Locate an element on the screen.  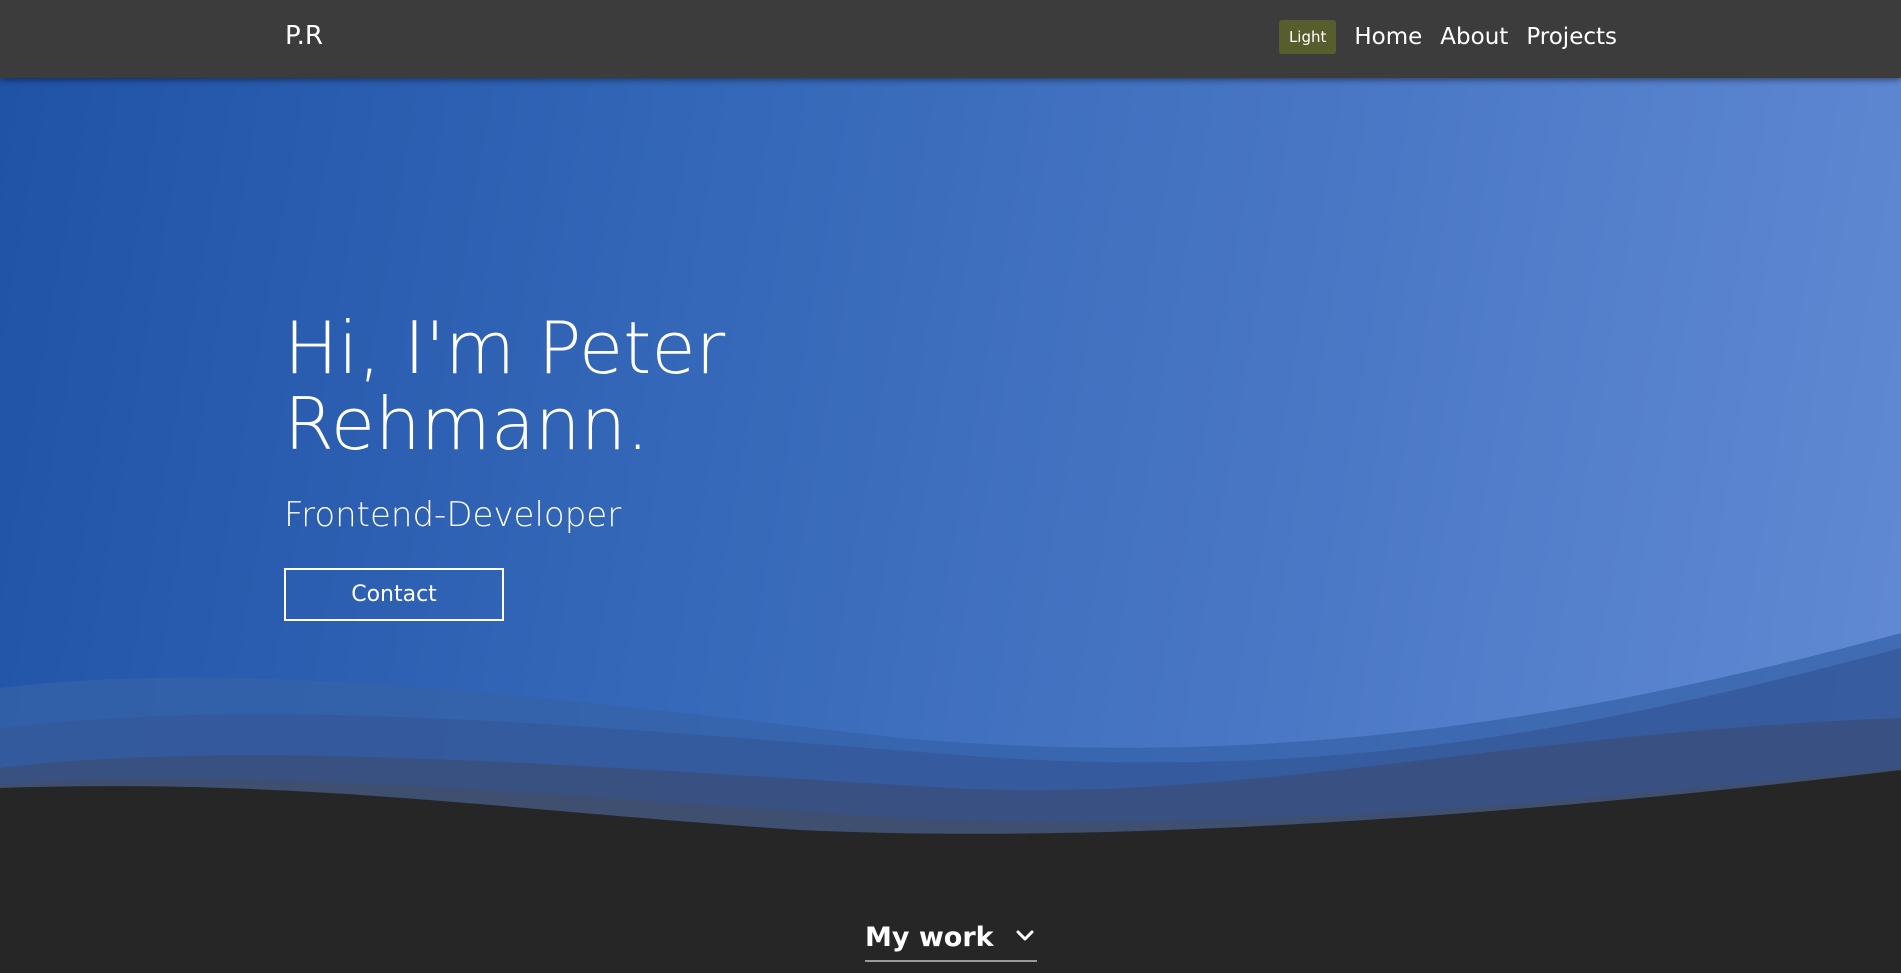
nav-link-home: Home is located at coordinates (1388, 37).